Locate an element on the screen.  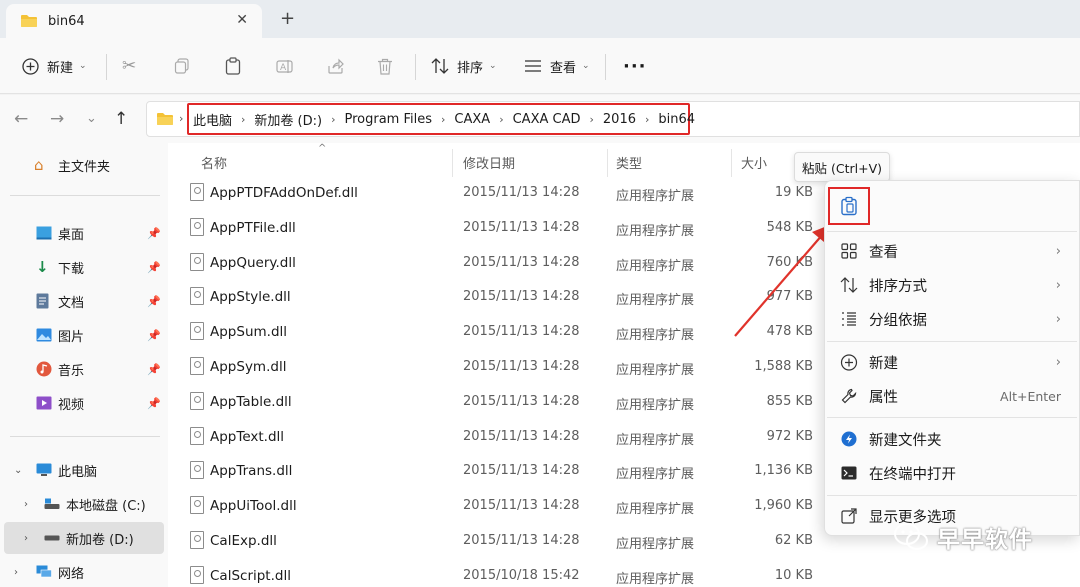
sidebar-item-desktop: 桌面 📌 is located at coordinates (82, 233).